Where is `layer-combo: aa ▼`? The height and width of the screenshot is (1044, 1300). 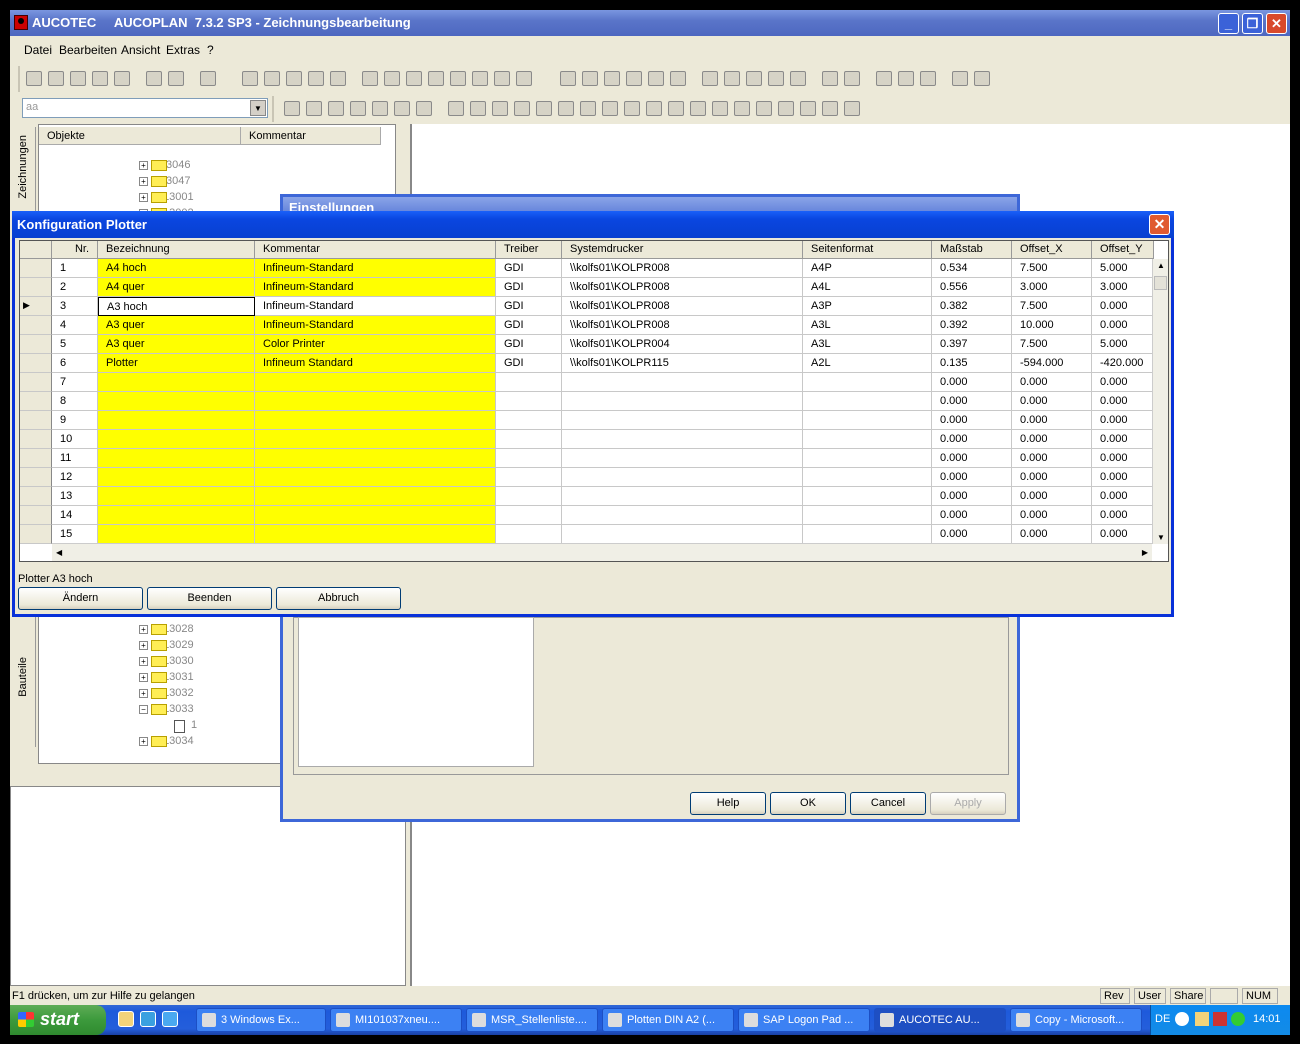
layer-combo: aa ▼ is located at coordinates (145, 108).